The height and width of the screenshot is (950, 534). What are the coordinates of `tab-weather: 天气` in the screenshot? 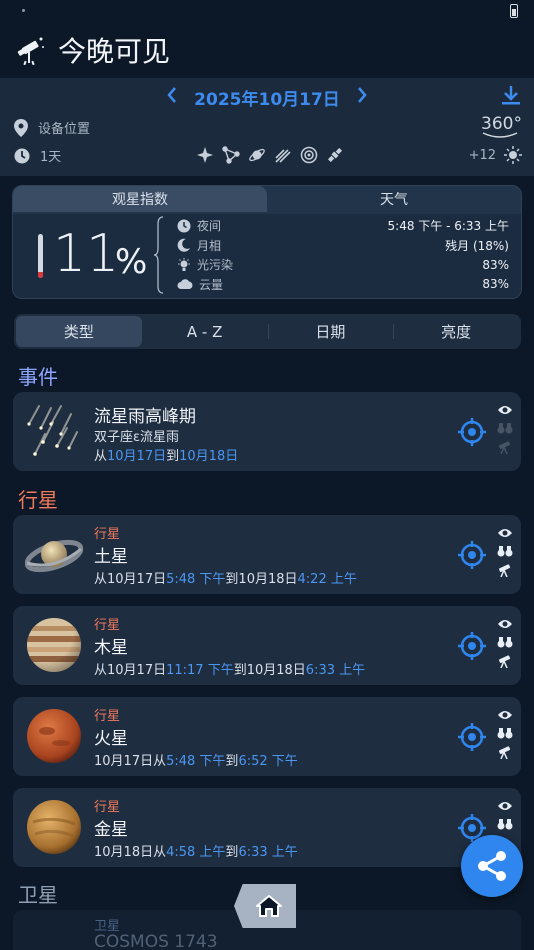 It's located at (394, 199).